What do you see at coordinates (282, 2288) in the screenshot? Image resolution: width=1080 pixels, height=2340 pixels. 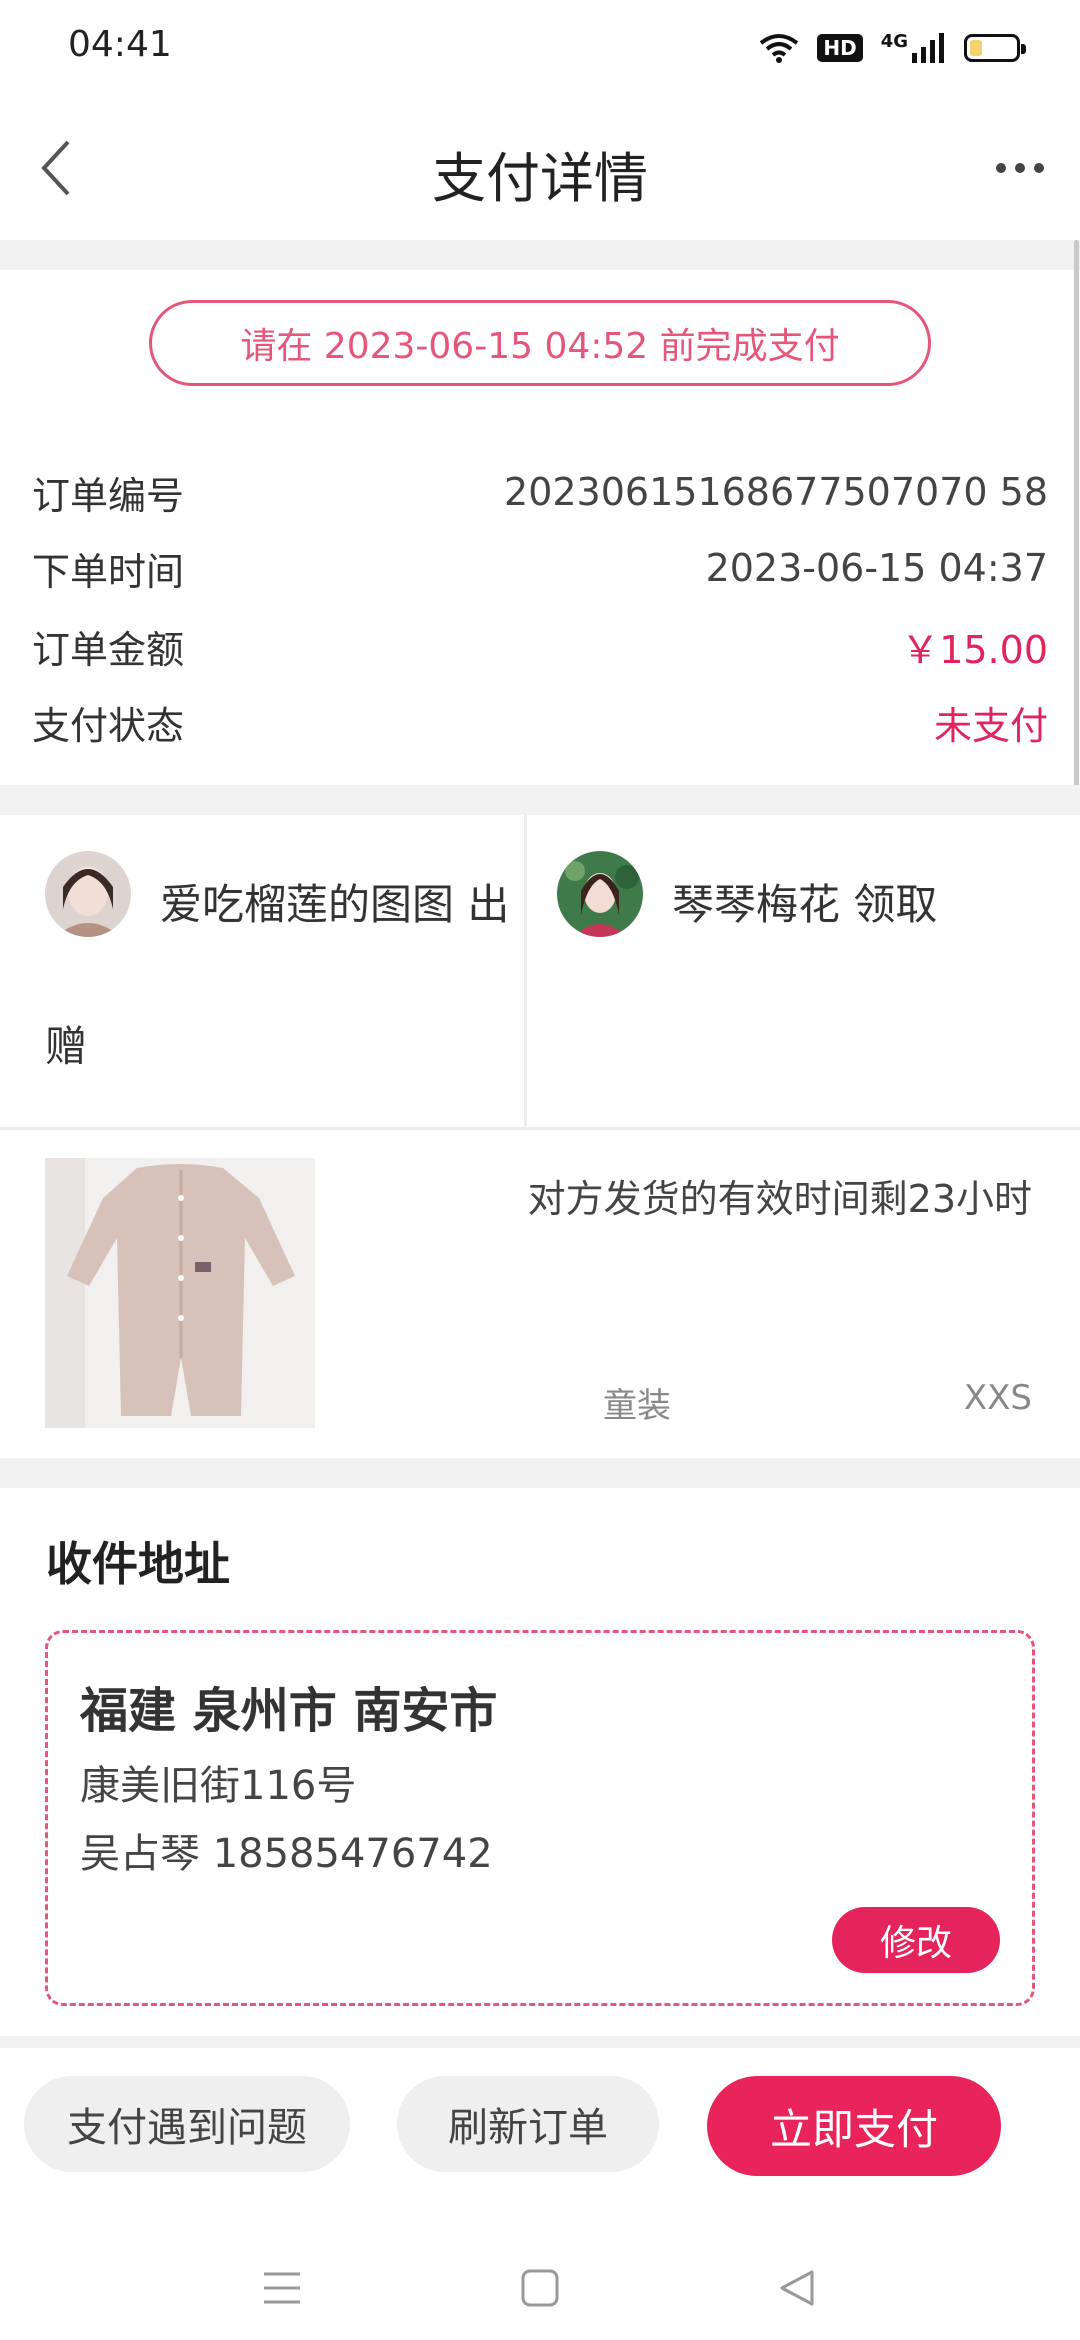 I see `menu-icon` at bounding box center [282, 2288].